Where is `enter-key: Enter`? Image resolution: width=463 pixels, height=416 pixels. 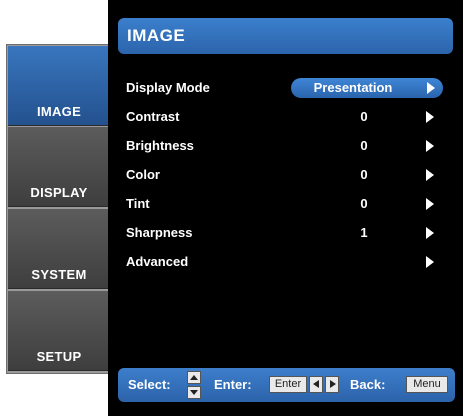 enter-key: Enter is located at coordinates (288, 384).